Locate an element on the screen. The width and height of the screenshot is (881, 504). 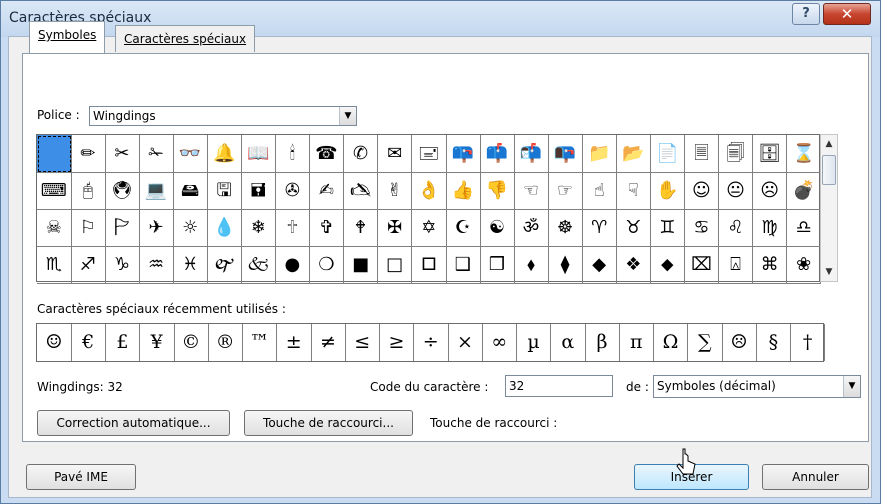
symbol-cell: ✍ is located at coordinates (327, 191).